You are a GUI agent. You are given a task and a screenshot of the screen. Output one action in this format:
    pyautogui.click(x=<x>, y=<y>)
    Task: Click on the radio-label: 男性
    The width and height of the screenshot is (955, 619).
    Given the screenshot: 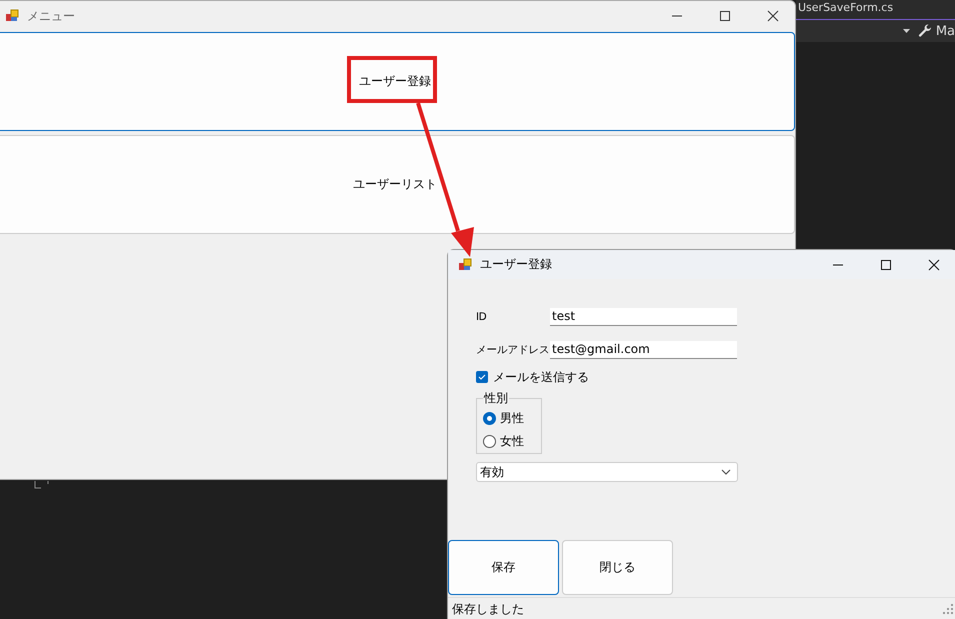 What is the action you would take?
    pyautogui.click(x=512, y=418)
    